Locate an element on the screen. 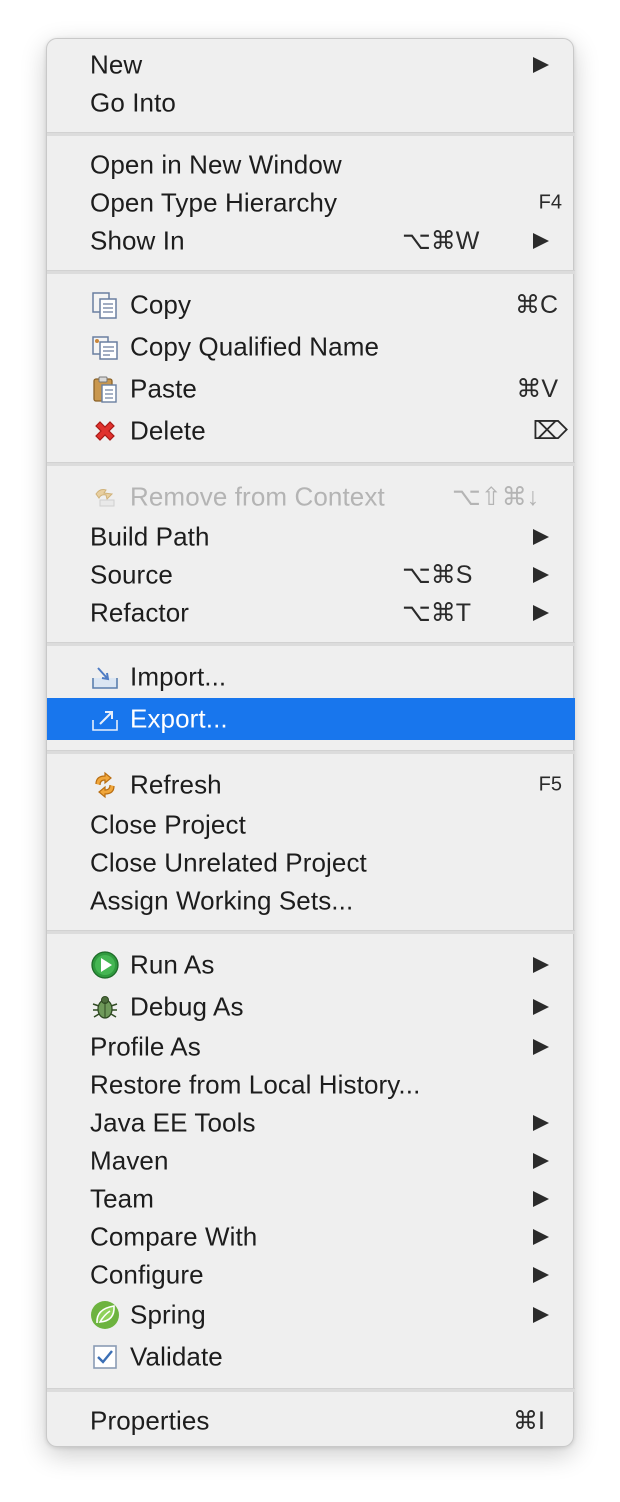 This screenshot has height=1502, width=620. menu-item-label: Show In is located at coordinates (137, 240).